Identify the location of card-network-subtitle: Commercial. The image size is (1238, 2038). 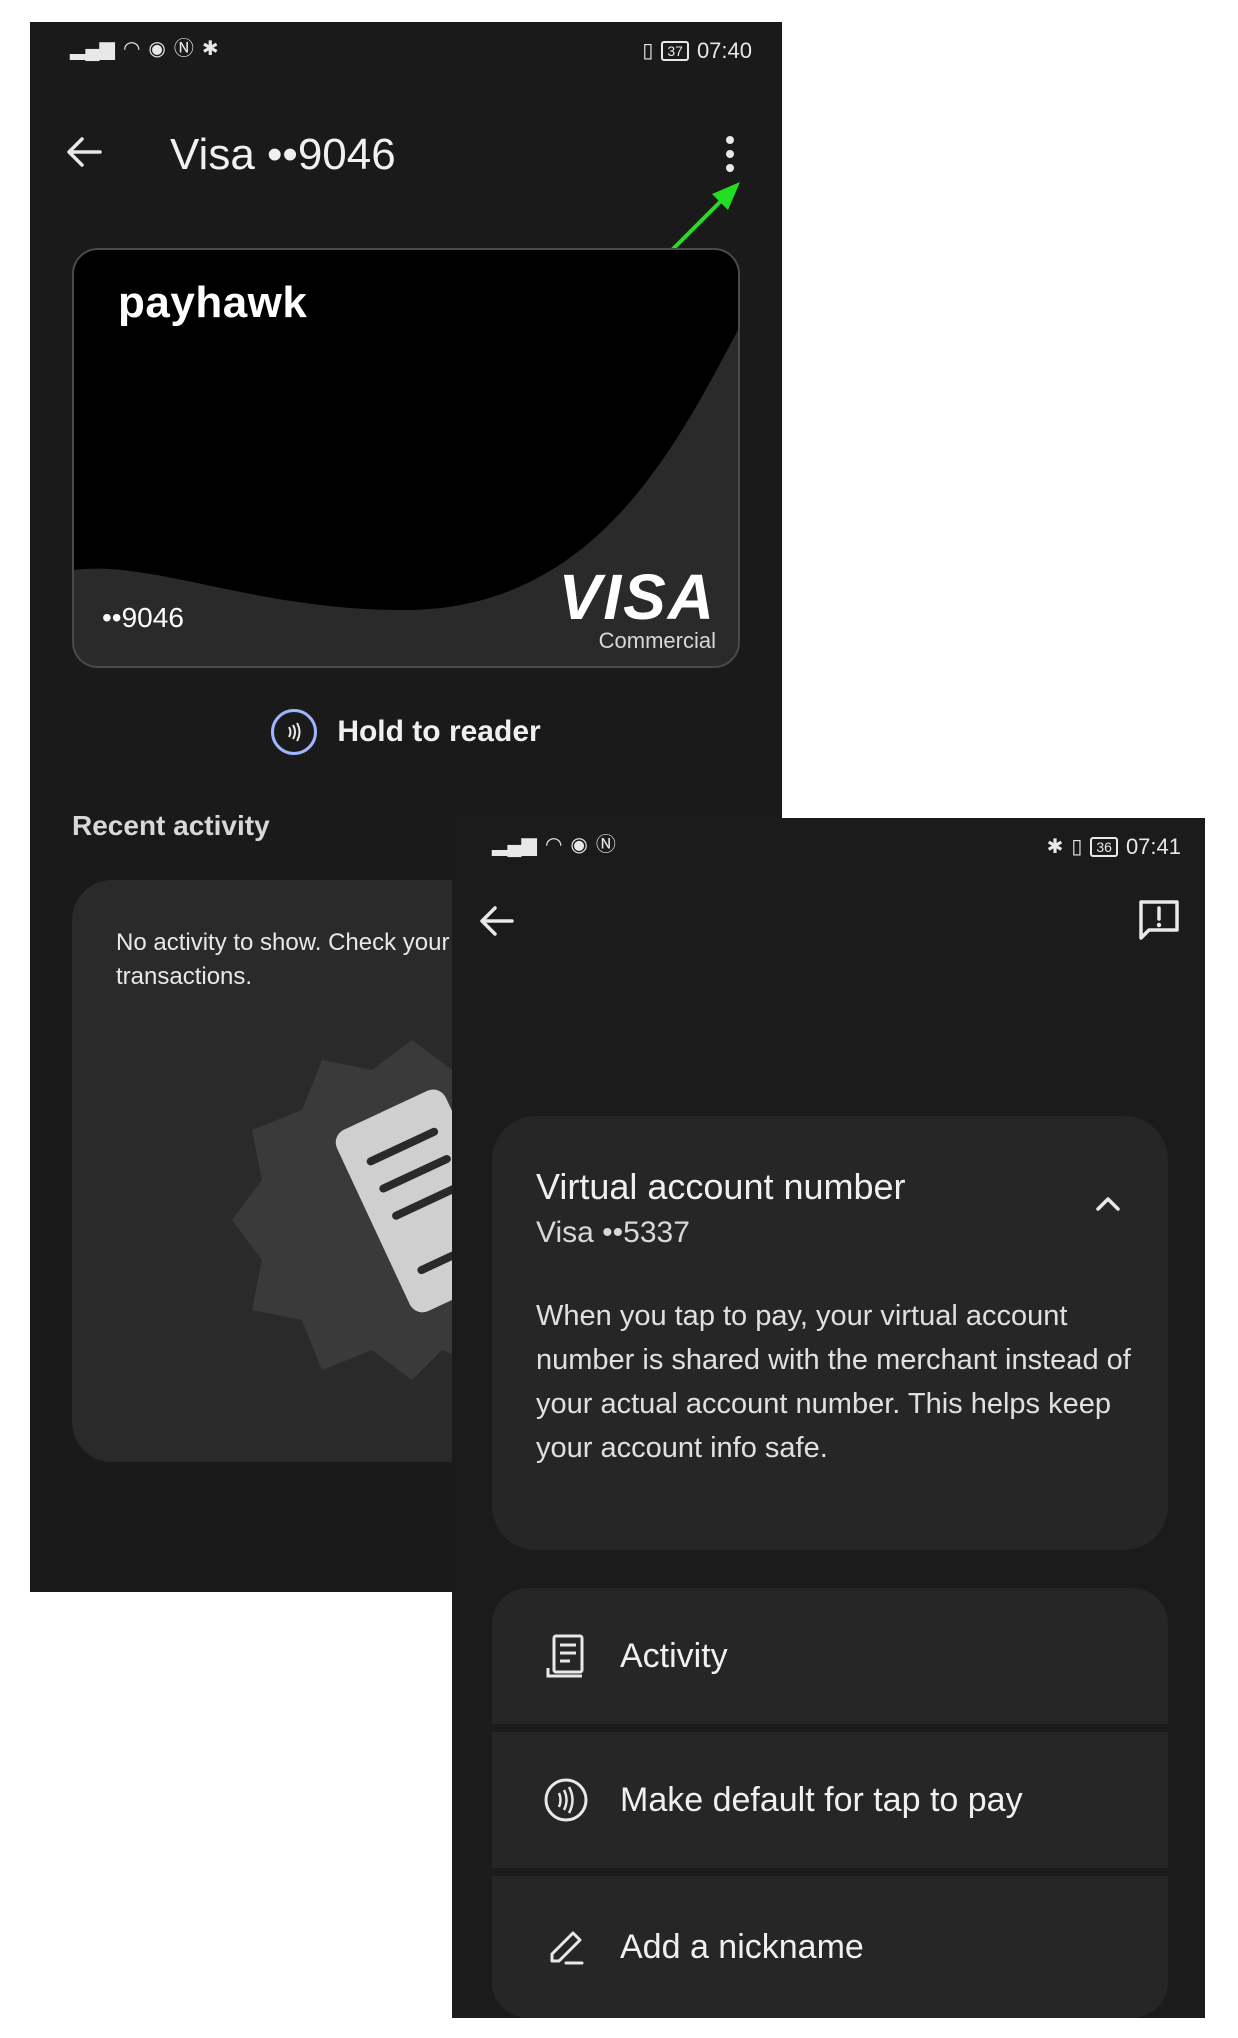
(657, 640).